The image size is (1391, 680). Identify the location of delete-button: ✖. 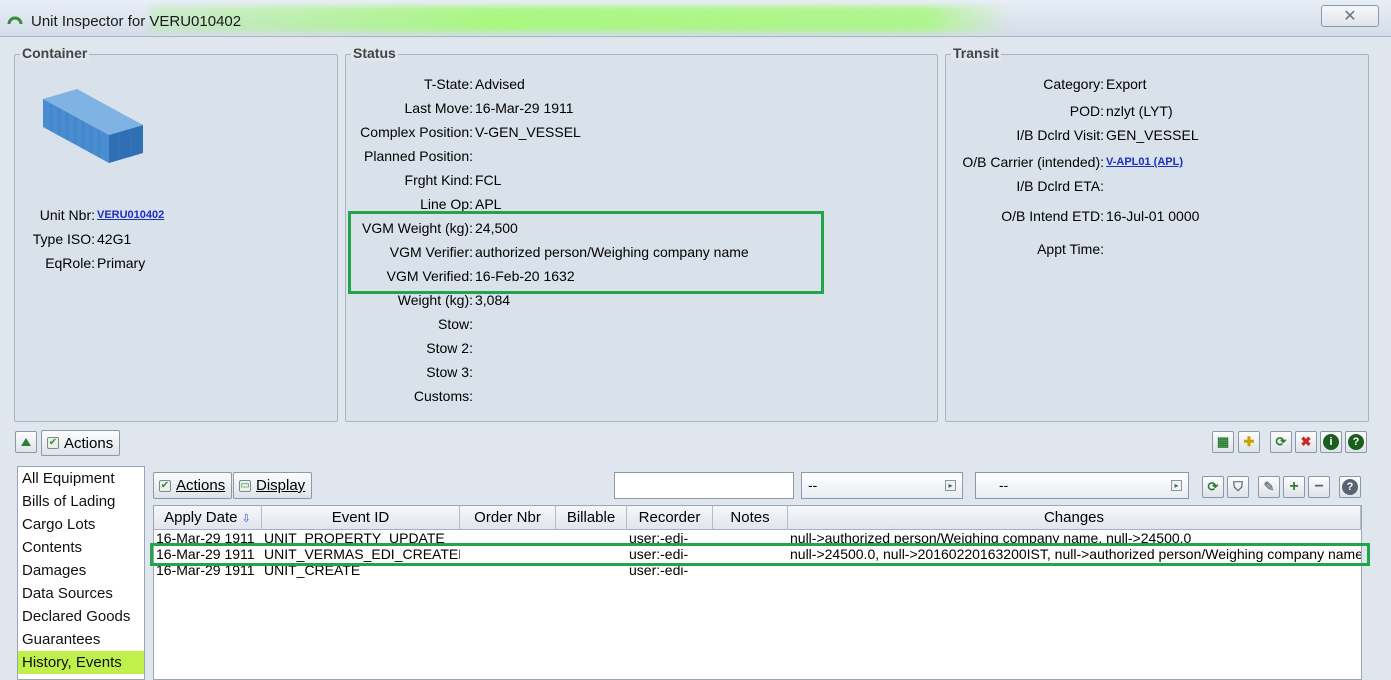
(1306, 442).